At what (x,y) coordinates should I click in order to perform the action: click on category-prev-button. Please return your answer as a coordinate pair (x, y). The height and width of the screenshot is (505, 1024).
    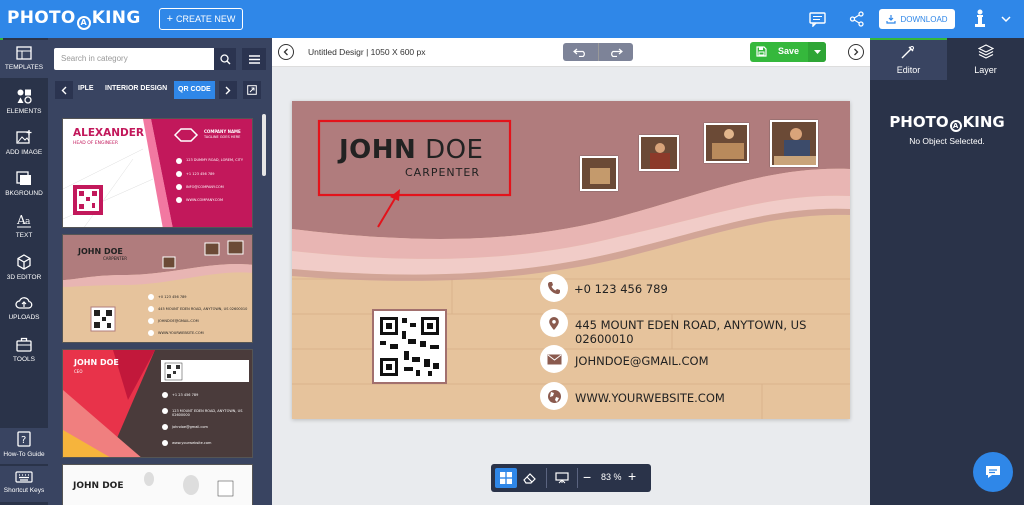
    Looking at the image, I should click on (64, 90).